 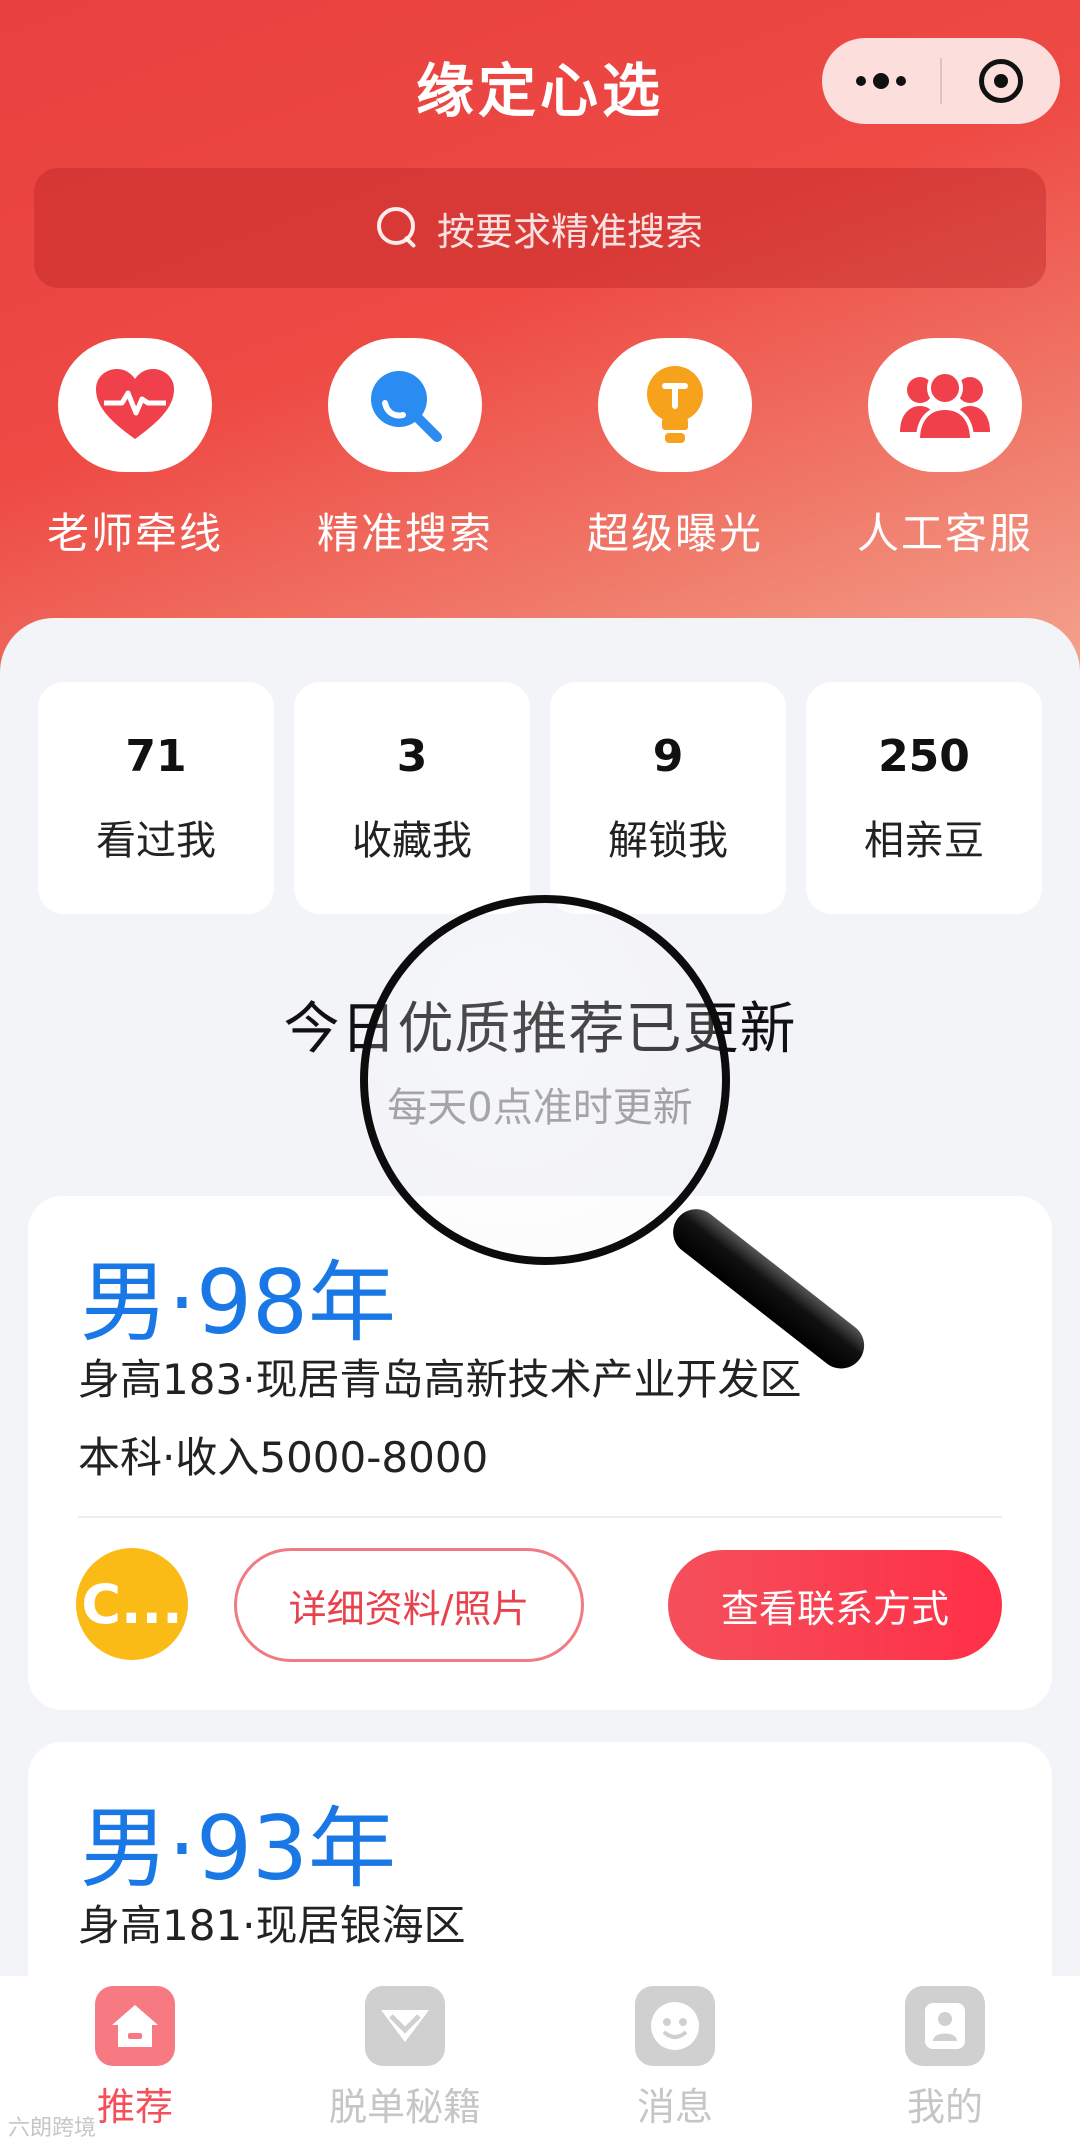 I want to click on stat-label: 相亲豆, so click(x=924, y=840).